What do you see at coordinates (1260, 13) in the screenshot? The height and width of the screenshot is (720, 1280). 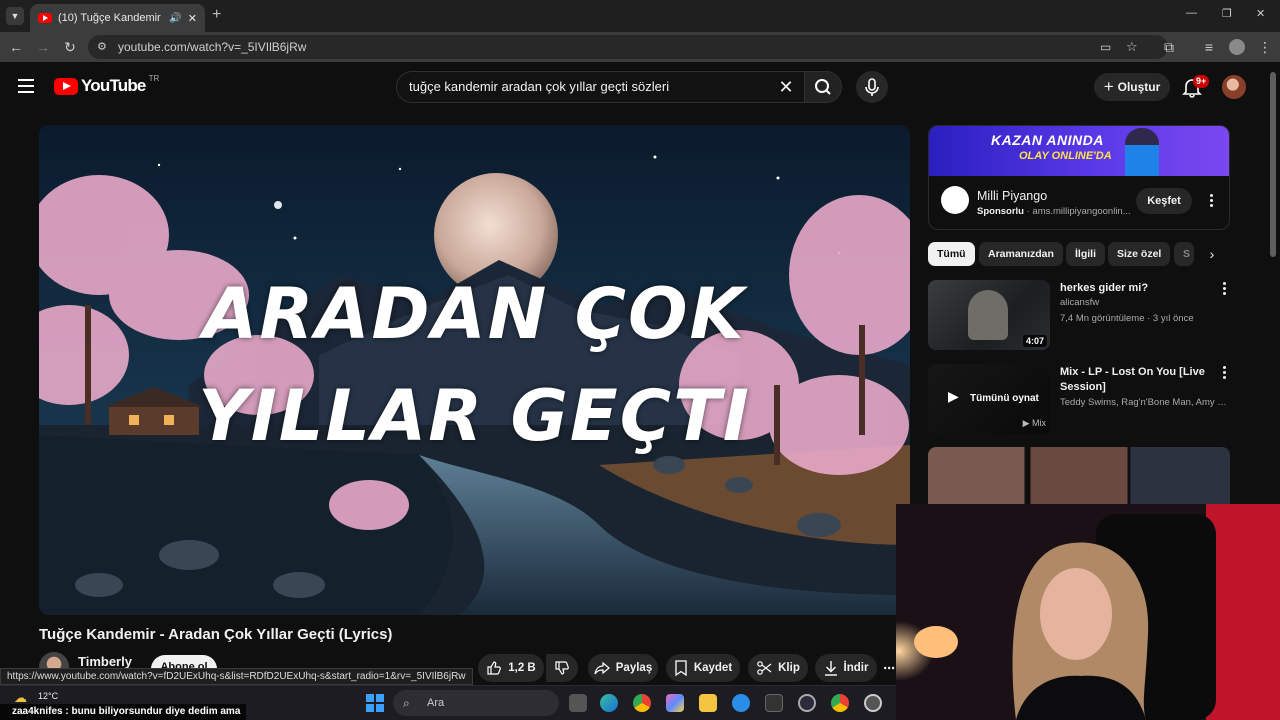 I see `close-window-button: ✕` at bounding box center [1260, 13].